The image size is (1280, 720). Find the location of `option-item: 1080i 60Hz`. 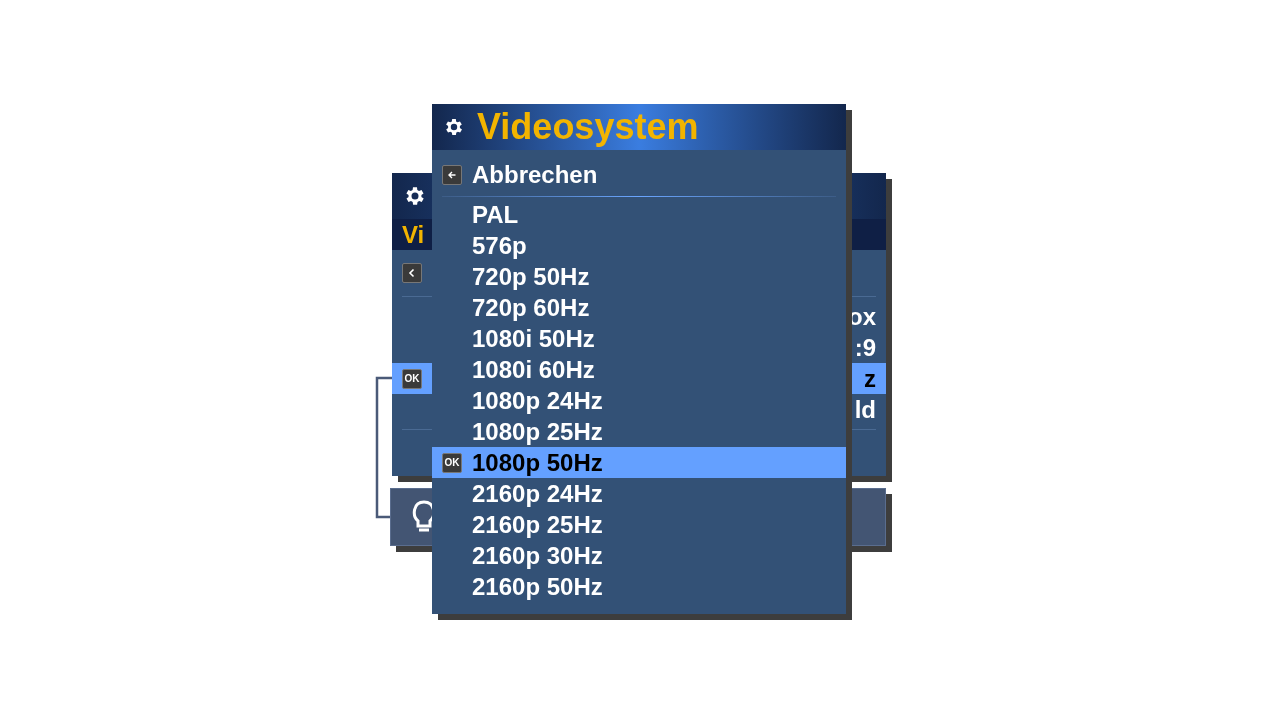

option-item: 1080i 60Hz is located at coordinates (639, 369).